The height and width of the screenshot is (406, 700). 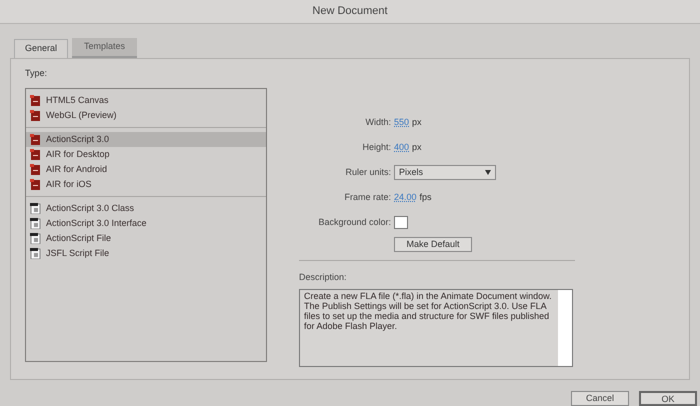 What do you see at coordinates (146, 184) in the screenshot?
I see `type-list-item: AIR for iOS` at bounding box center [146, 184].